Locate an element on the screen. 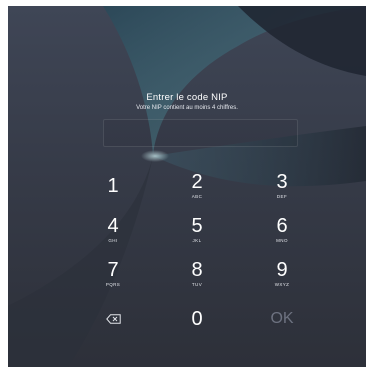  backspace-icon is located at coordinates (113, 319).